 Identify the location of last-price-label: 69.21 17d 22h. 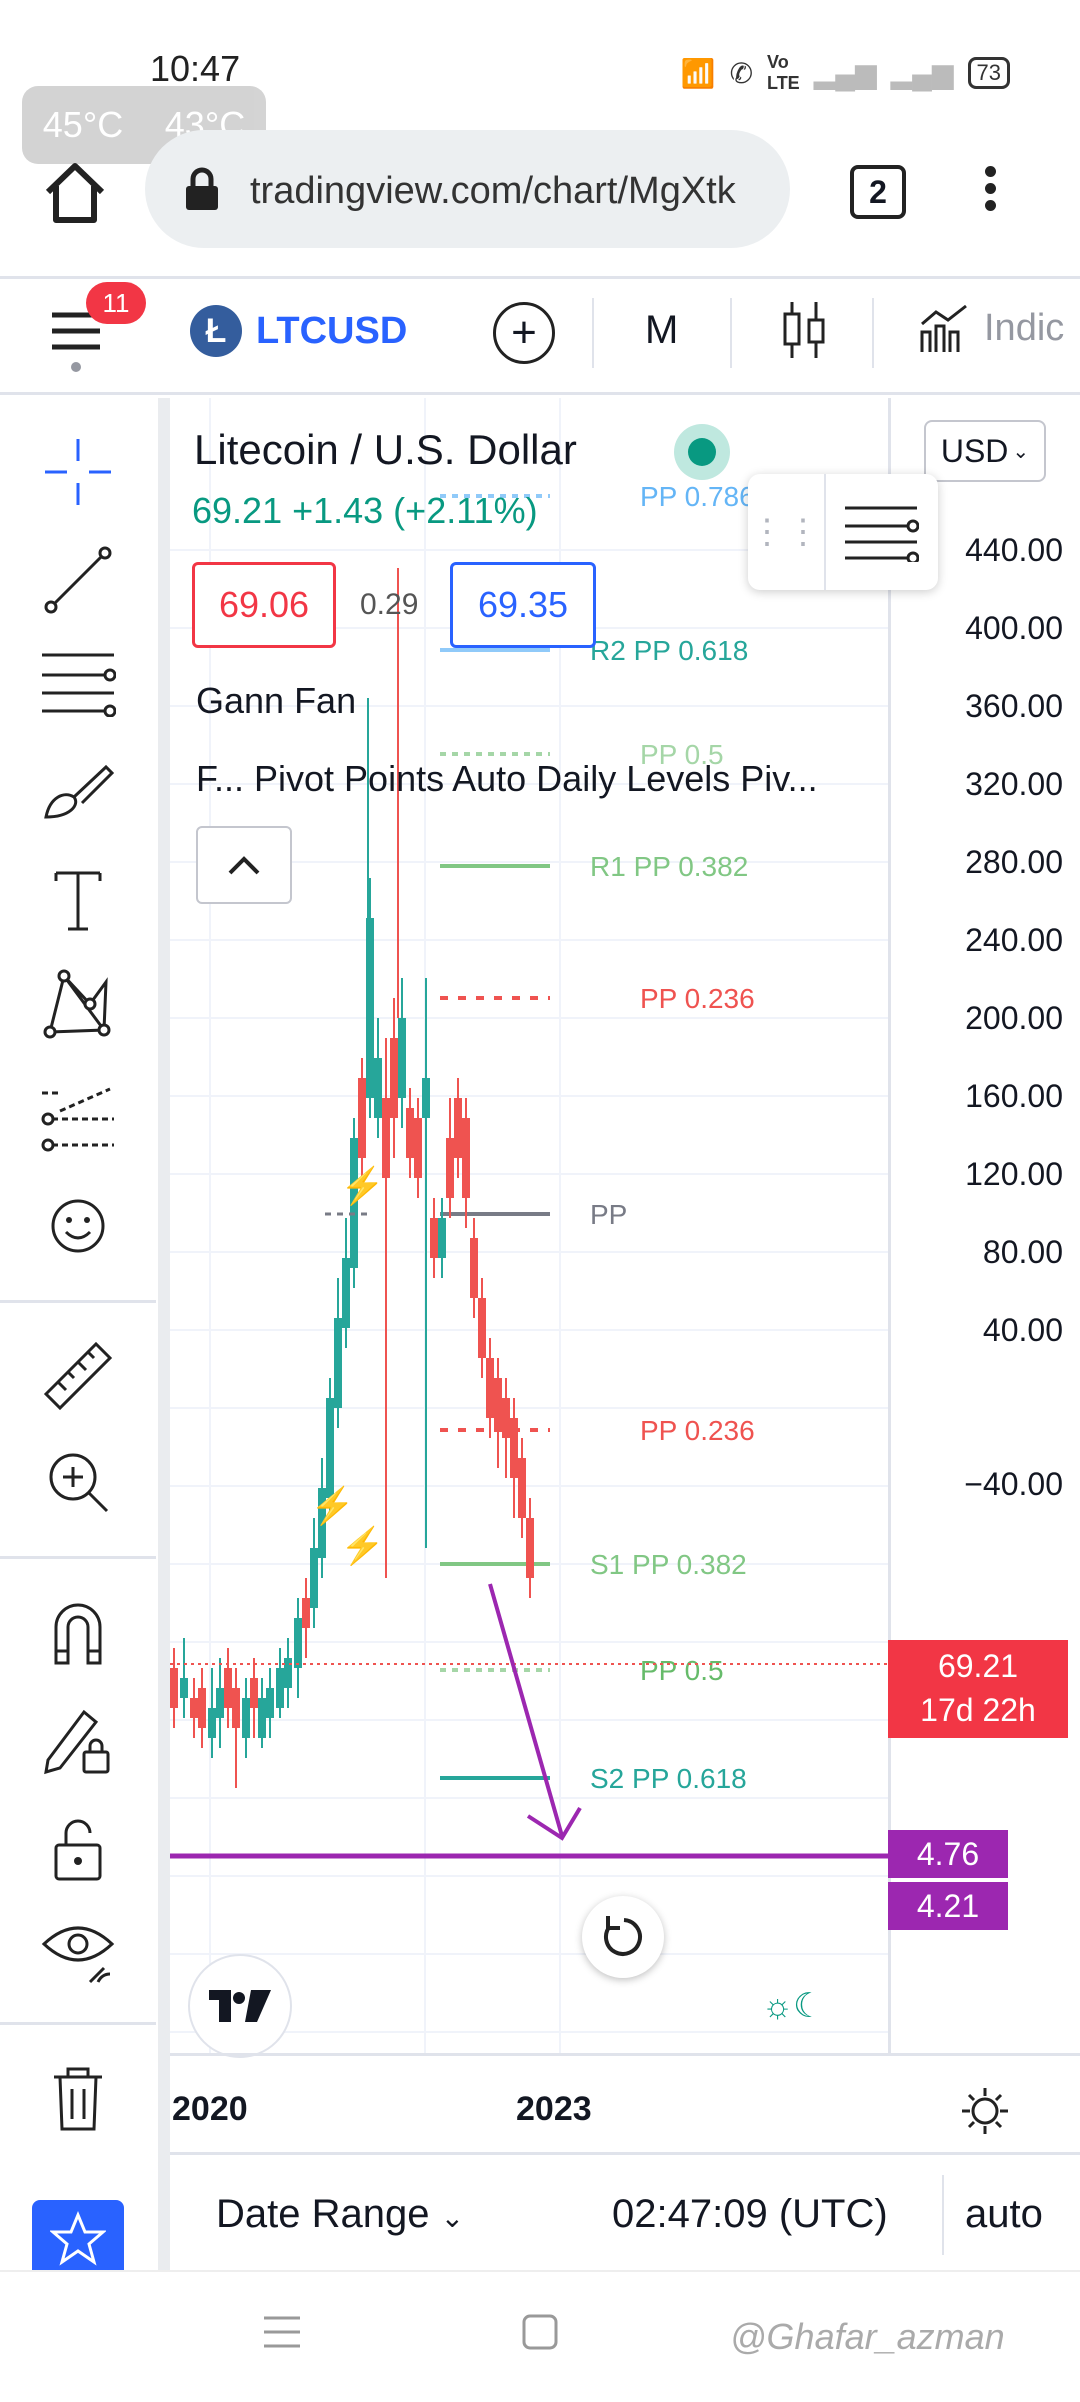
(978, 1689).